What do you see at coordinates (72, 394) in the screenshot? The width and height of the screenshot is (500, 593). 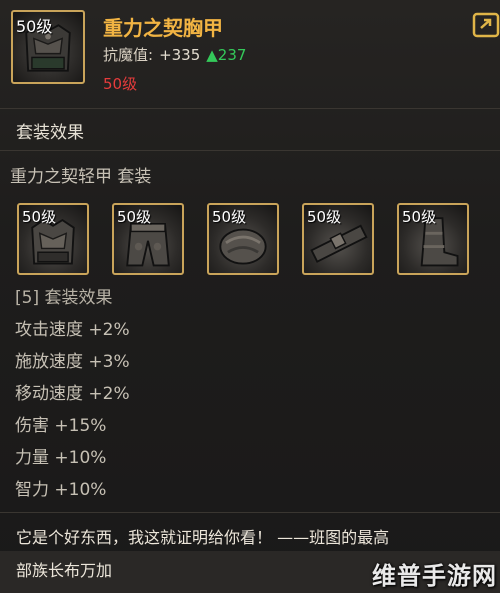 I see `set-effect-item: 移动速度 +2%` at bounding box center [72, 394].